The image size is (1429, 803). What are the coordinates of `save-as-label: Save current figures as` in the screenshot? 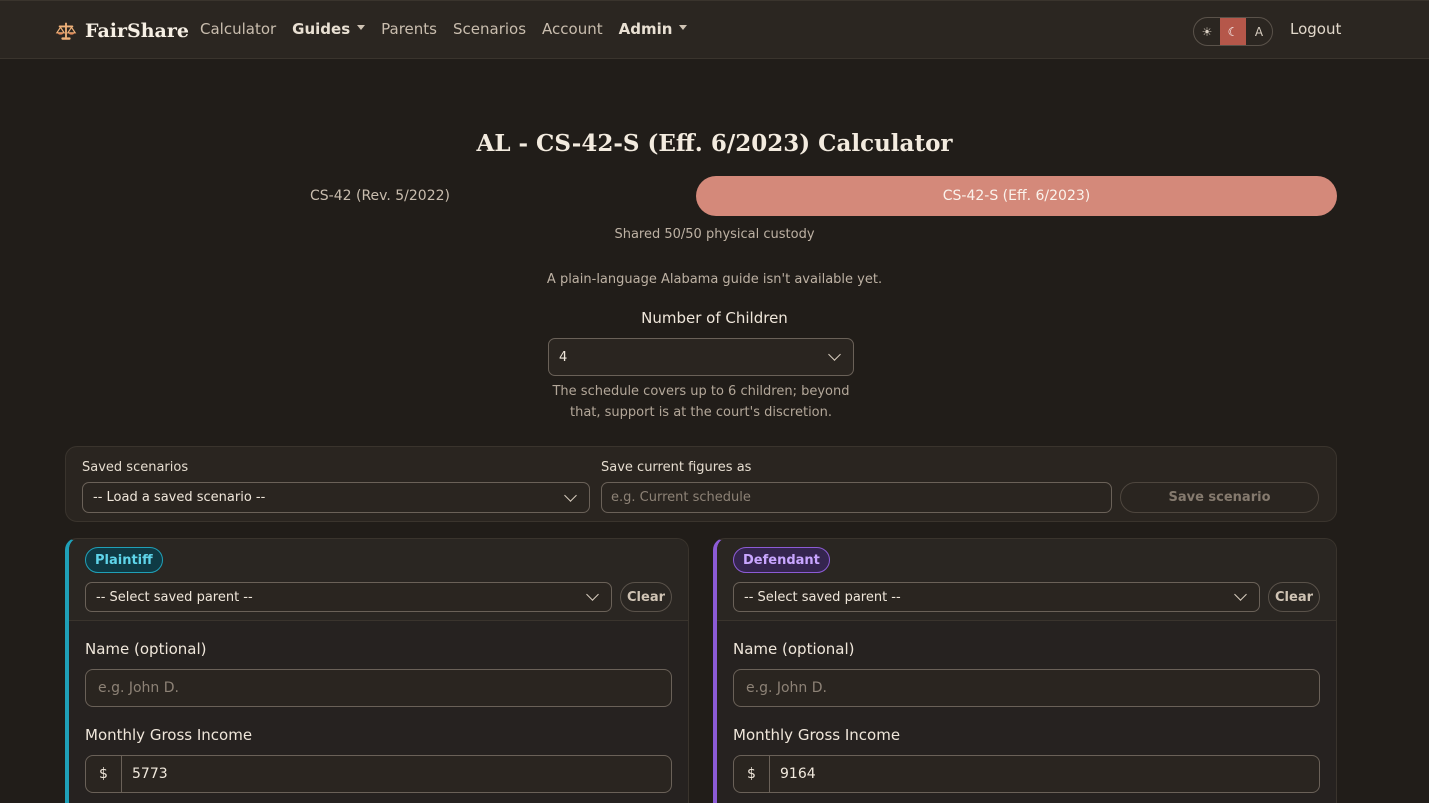 It's located at (676, 467).